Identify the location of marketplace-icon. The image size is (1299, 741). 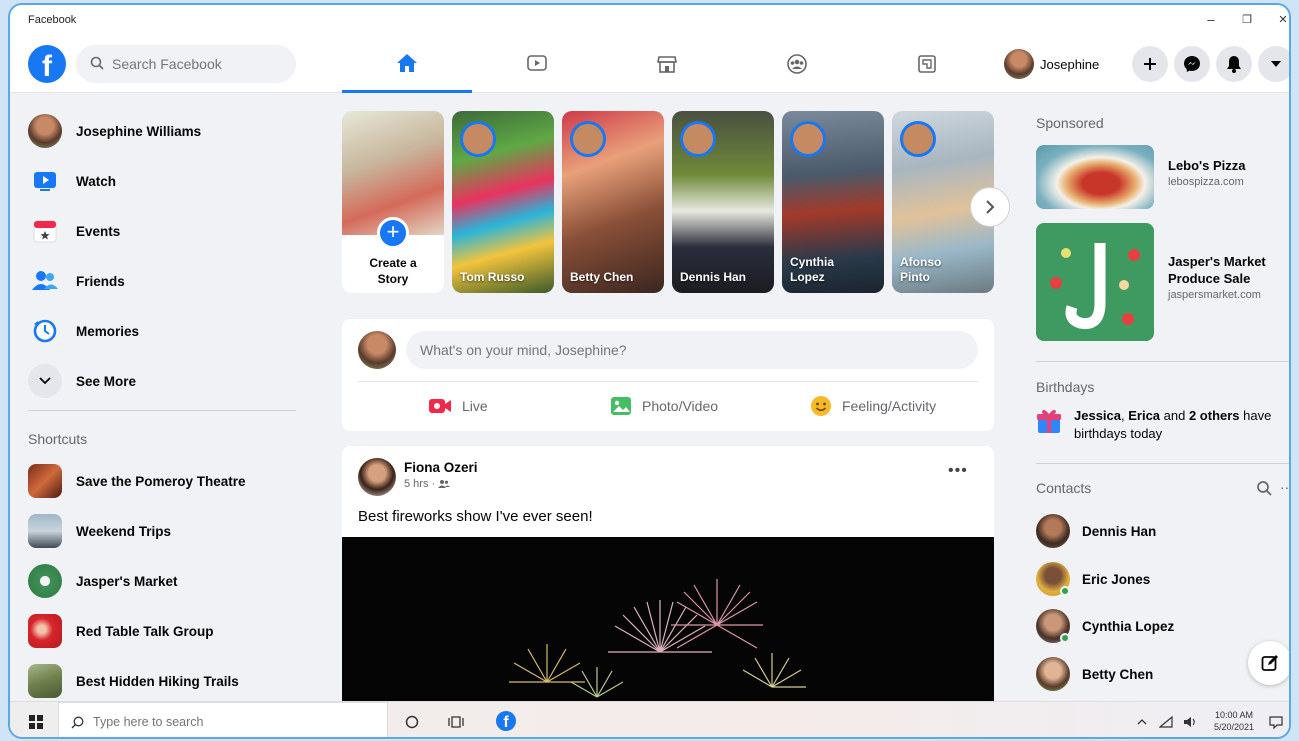
(667, 64).